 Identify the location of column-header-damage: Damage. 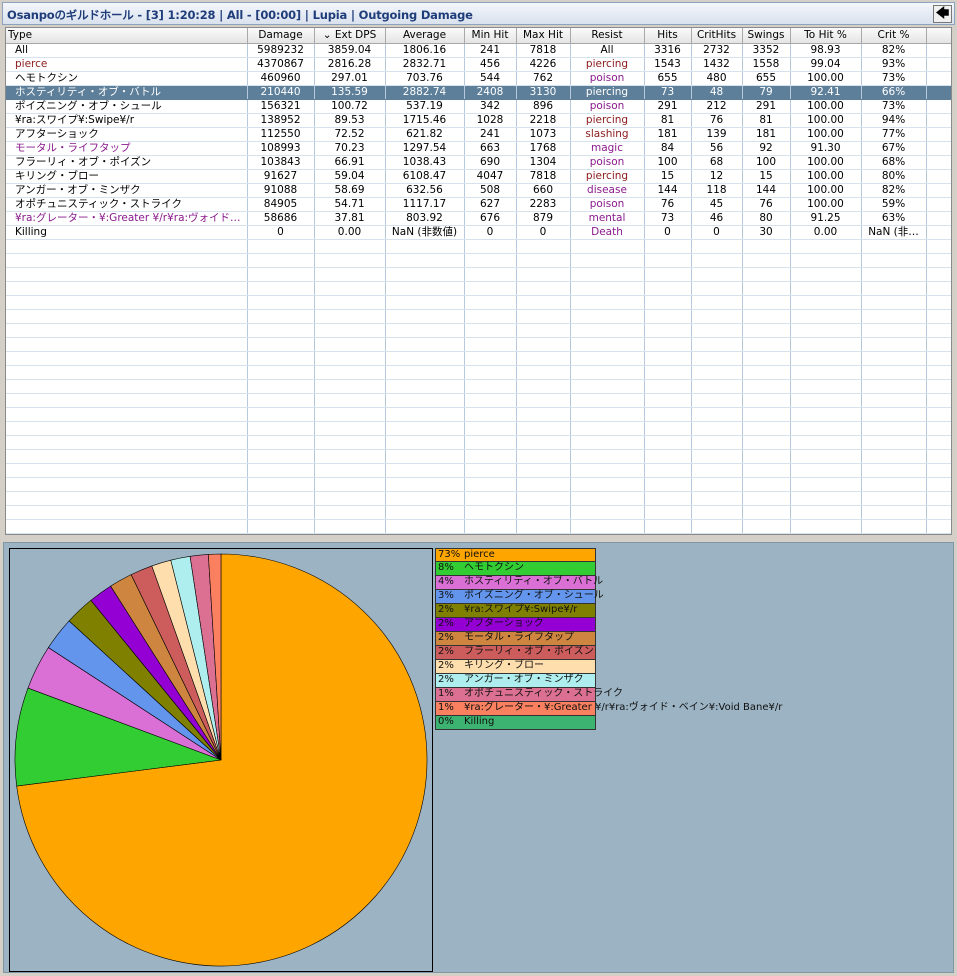
(281, 36).